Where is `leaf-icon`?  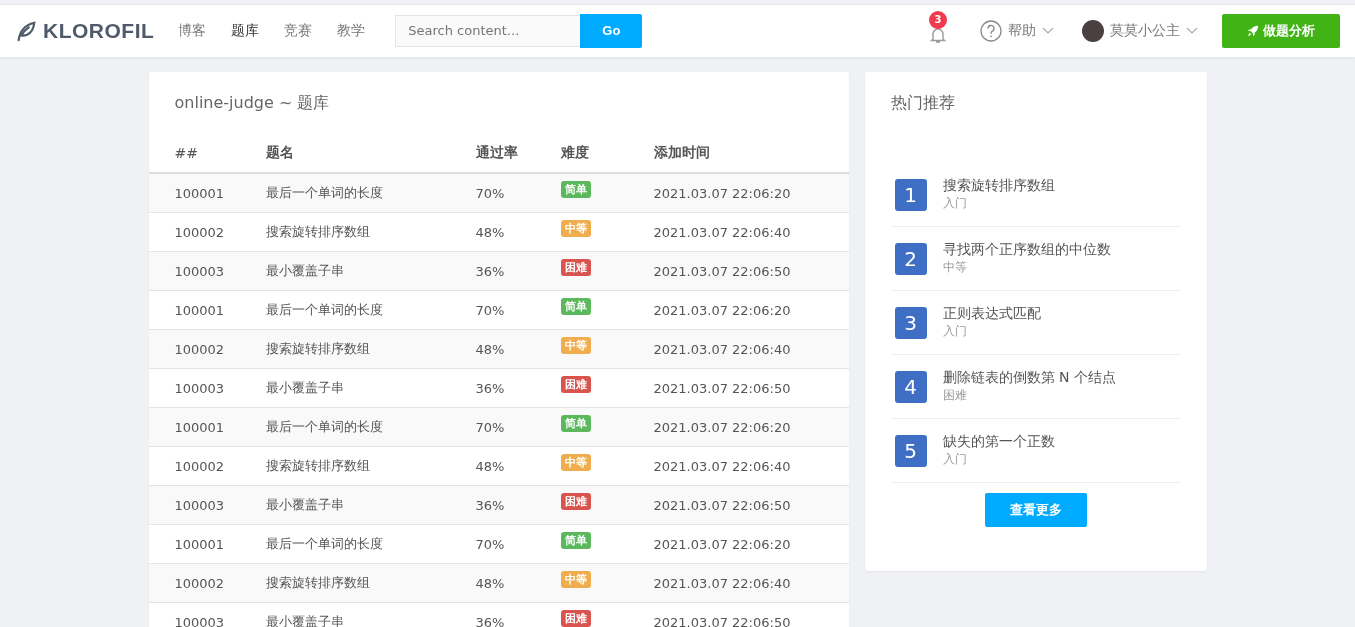
leaf-icon is located at coordinates (26, 31).